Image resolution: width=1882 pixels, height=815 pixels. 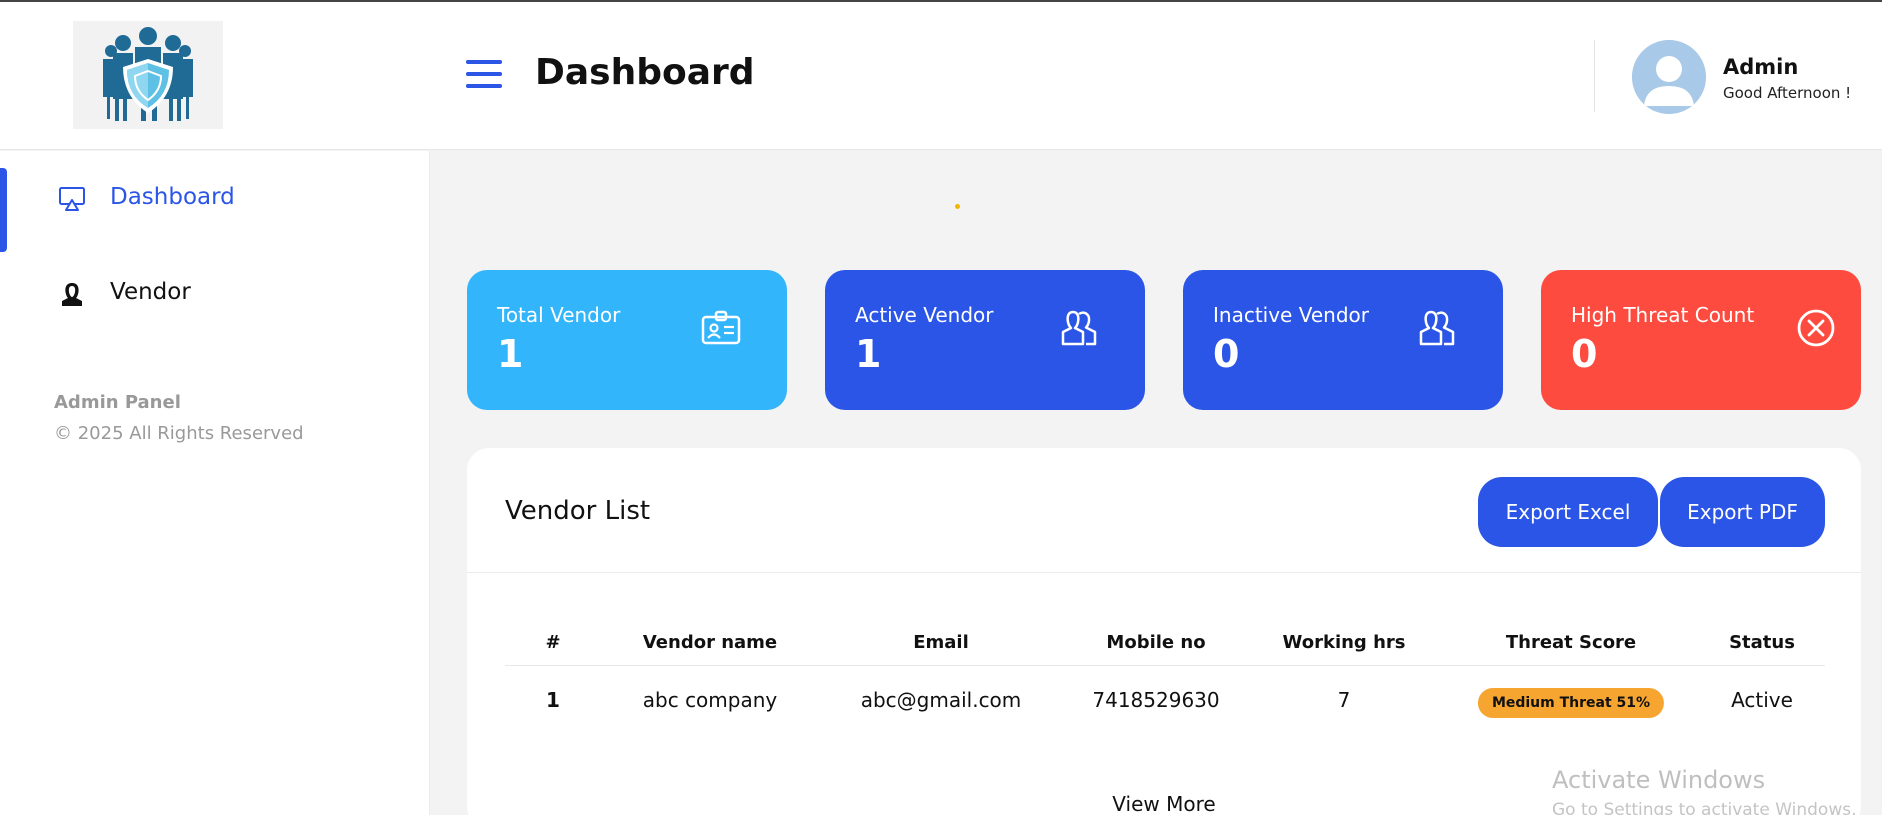 I want to click on status-cell: Active, so click(x=1762, y=700).